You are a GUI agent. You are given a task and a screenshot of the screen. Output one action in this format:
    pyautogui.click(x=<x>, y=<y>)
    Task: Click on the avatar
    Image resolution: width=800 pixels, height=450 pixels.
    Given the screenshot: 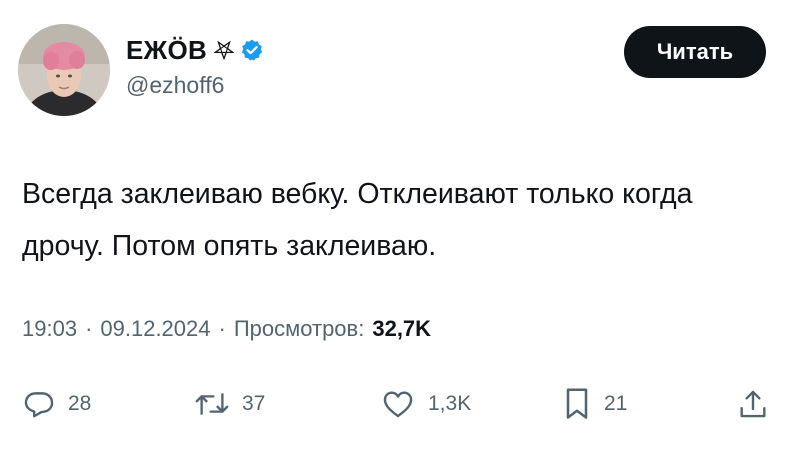 What is the action you would take?
    pyautogui.click(x=64, y=70)
    